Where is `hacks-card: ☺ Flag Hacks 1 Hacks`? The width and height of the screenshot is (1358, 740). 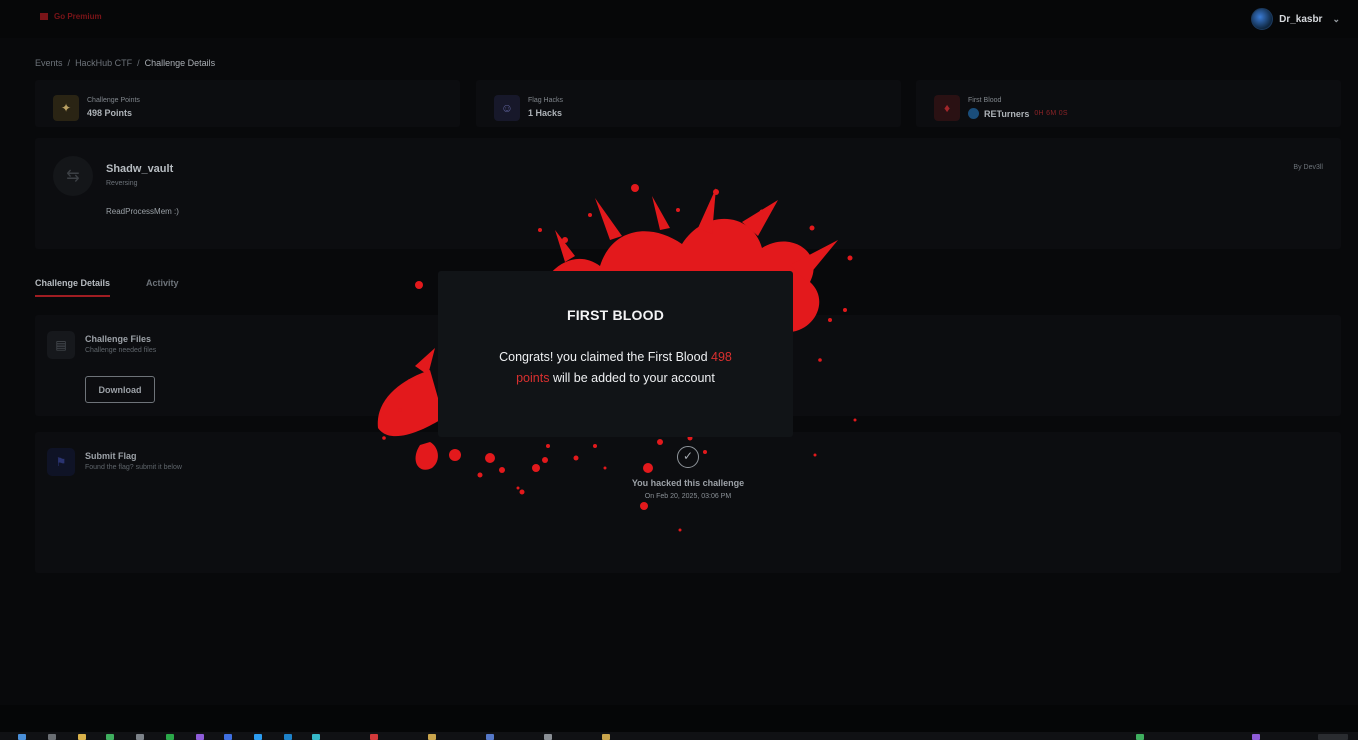
hacks-card: ☺ Flag Hacks 1 Hacks is located at coordinates (688, 103).